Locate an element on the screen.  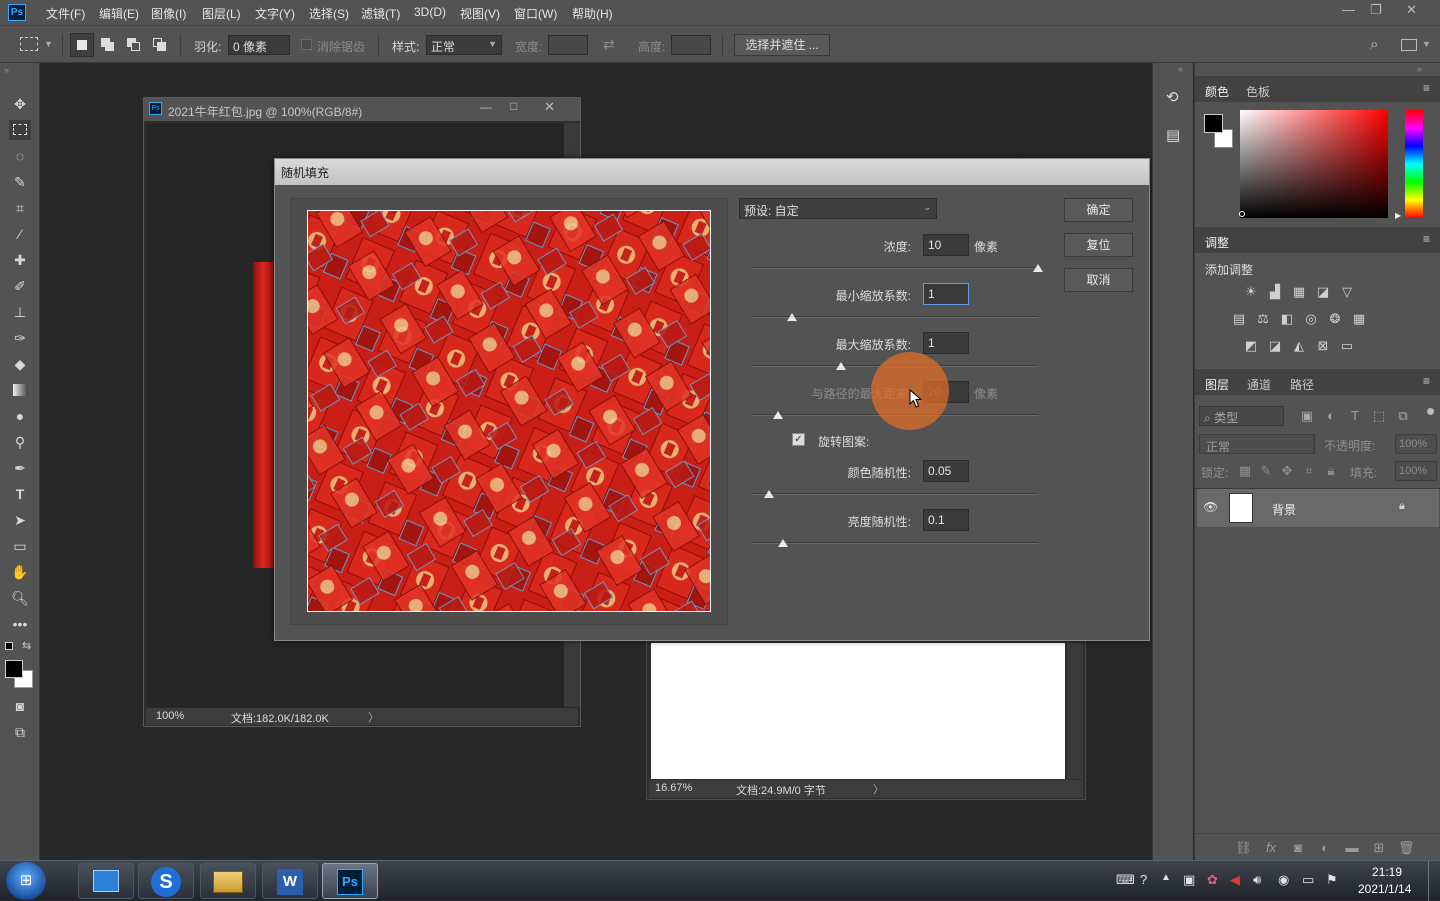
menu-layer: 图层(L) is located at coordinates (221, 13).